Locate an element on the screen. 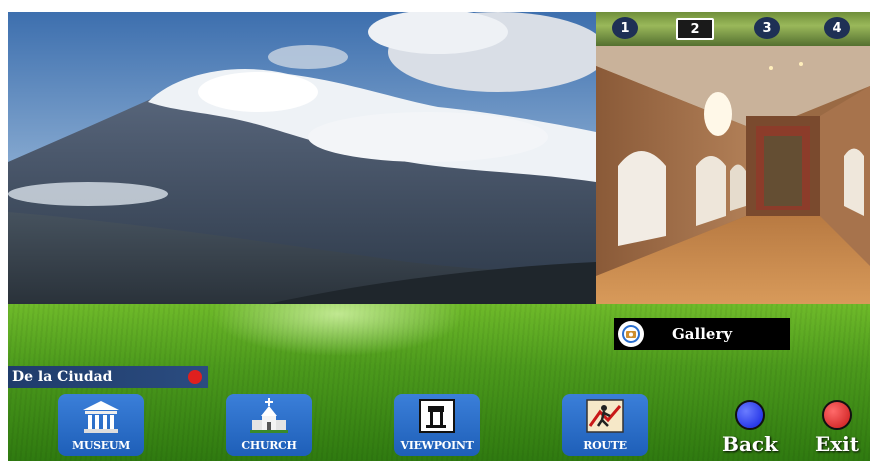 The image size is (870, 461). location-name: De la Ciudad is located at coordinates (62, 377).